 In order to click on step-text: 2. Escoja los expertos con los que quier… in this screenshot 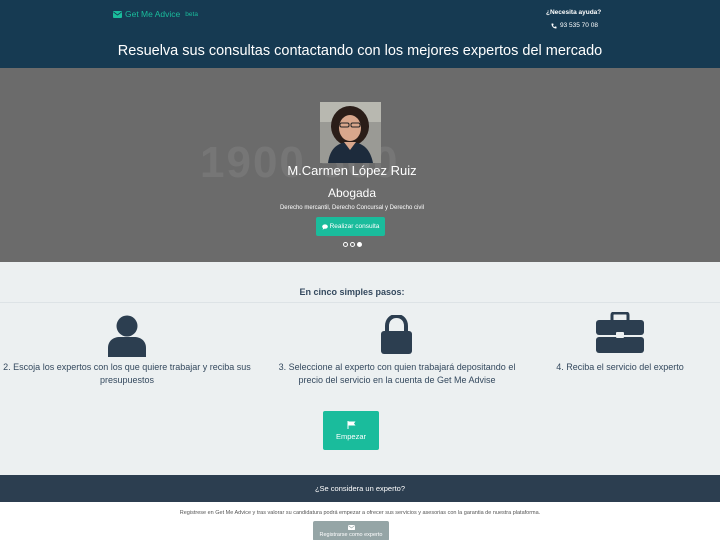, I will do `click(127, 373)`.